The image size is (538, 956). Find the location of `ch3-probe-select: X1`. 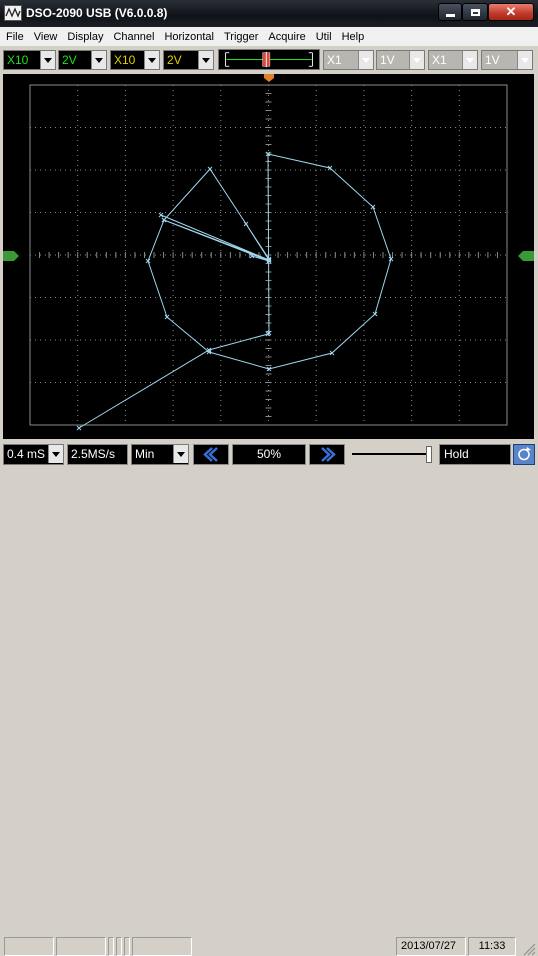

ch3-probe-select: X1 is located at coordinates (348, 60).